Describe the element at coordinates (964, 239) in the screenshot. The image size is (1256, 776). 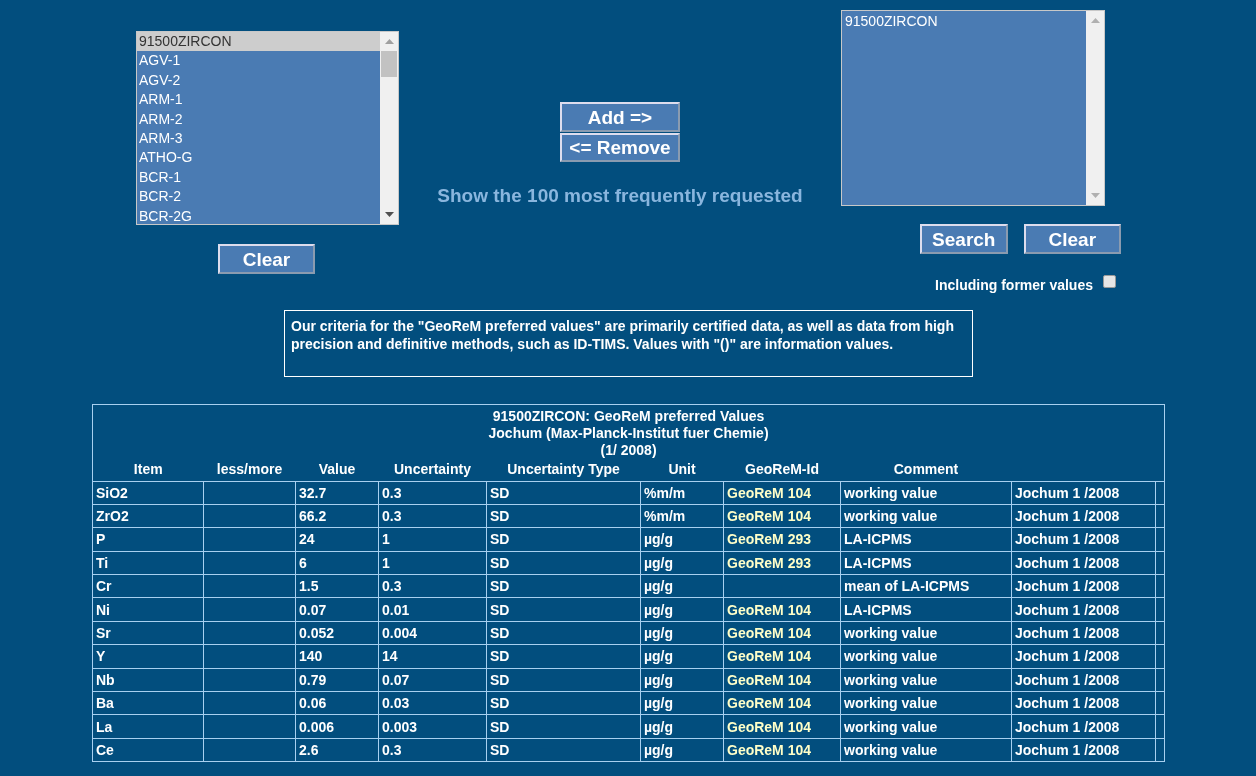
I see `search-button: Search` at that location.